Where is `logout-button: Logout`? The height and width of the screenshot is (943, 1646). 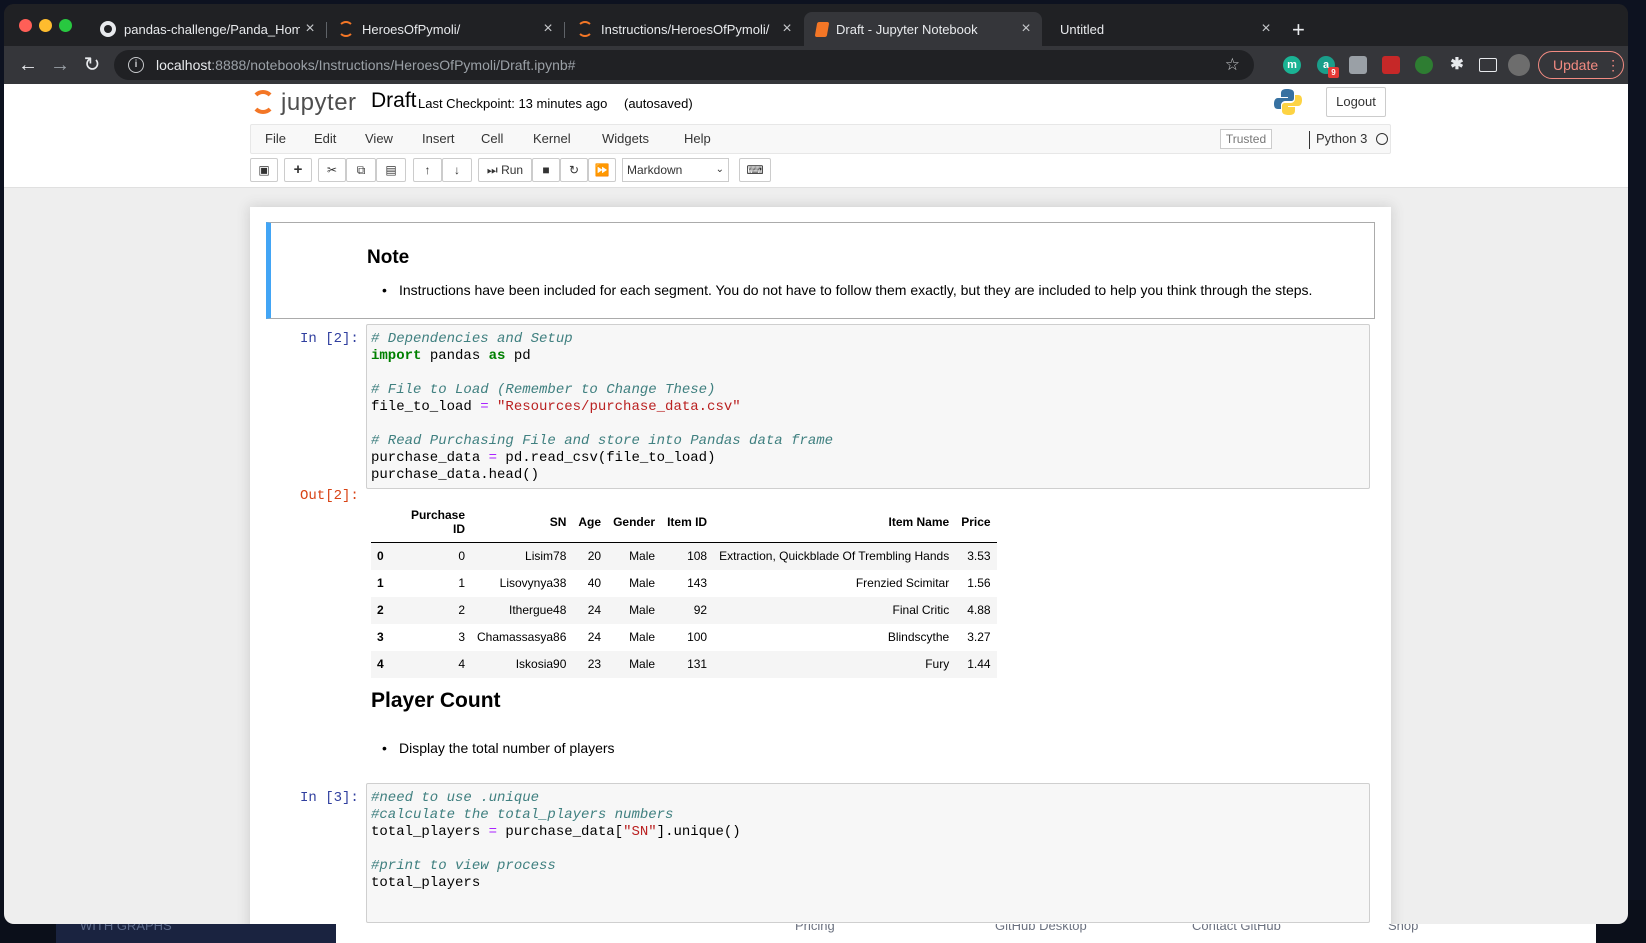
logout-button: Logout is located at coordinates (1356, 102).